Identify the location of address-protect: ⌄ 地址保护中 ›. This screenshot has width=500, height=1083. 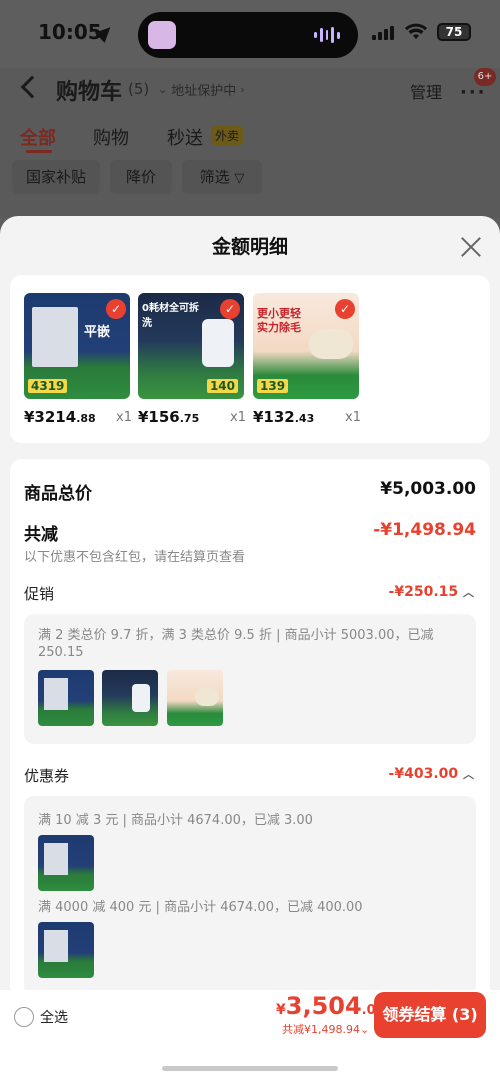
(201, 89).